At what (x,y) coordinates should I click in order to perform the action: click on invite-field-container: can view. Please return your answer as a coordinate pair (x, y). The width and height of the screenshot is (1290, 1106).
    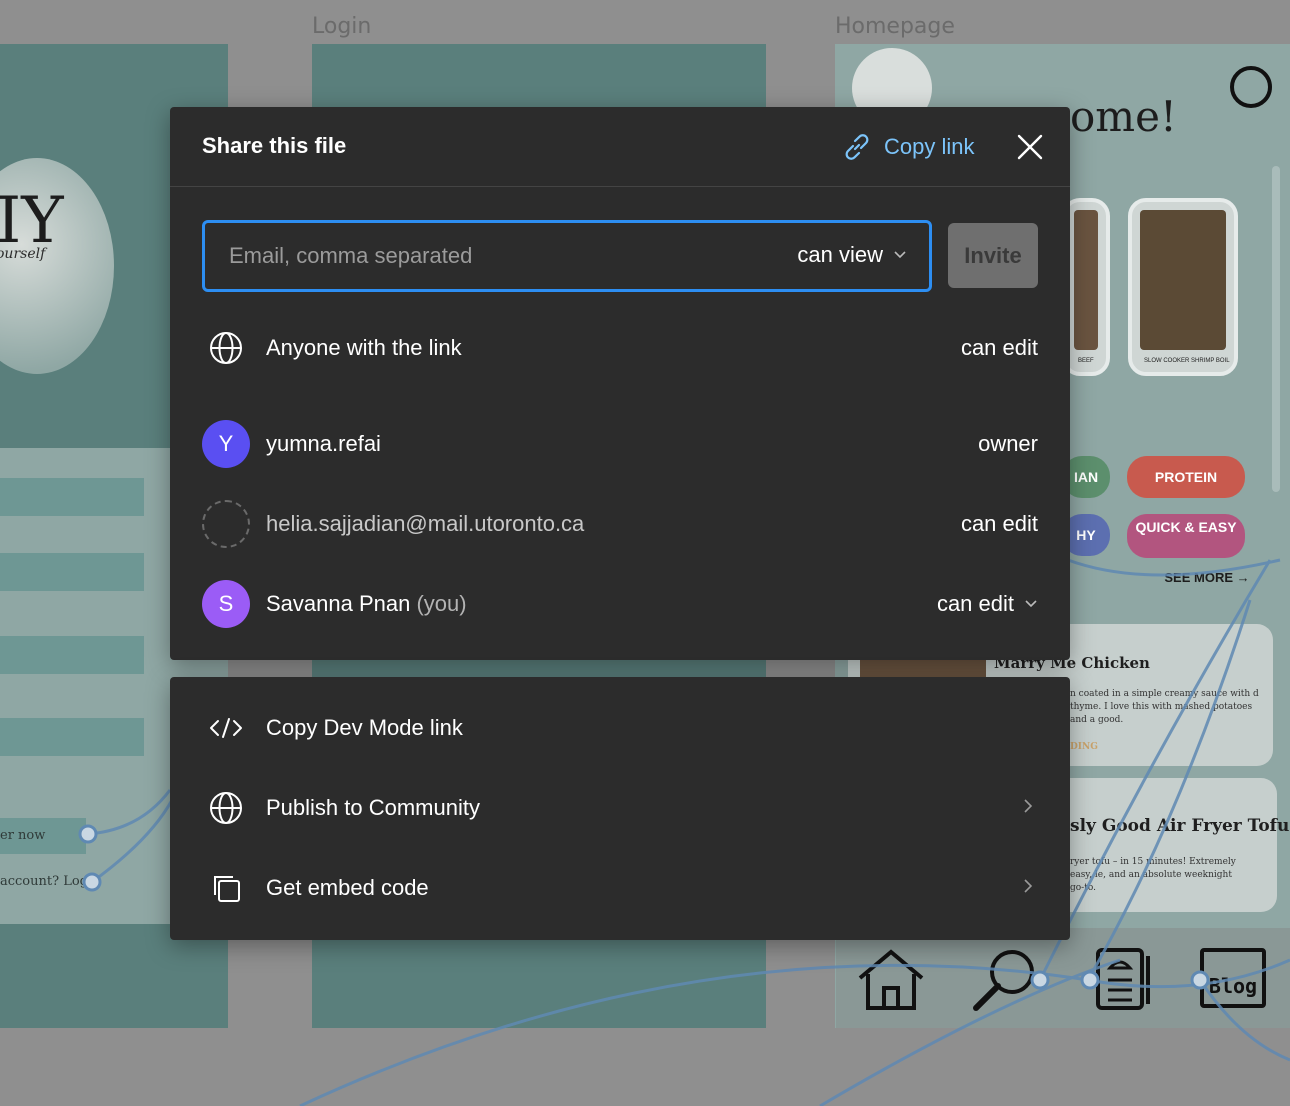
    Looking at the image, I should click on (567, 256).